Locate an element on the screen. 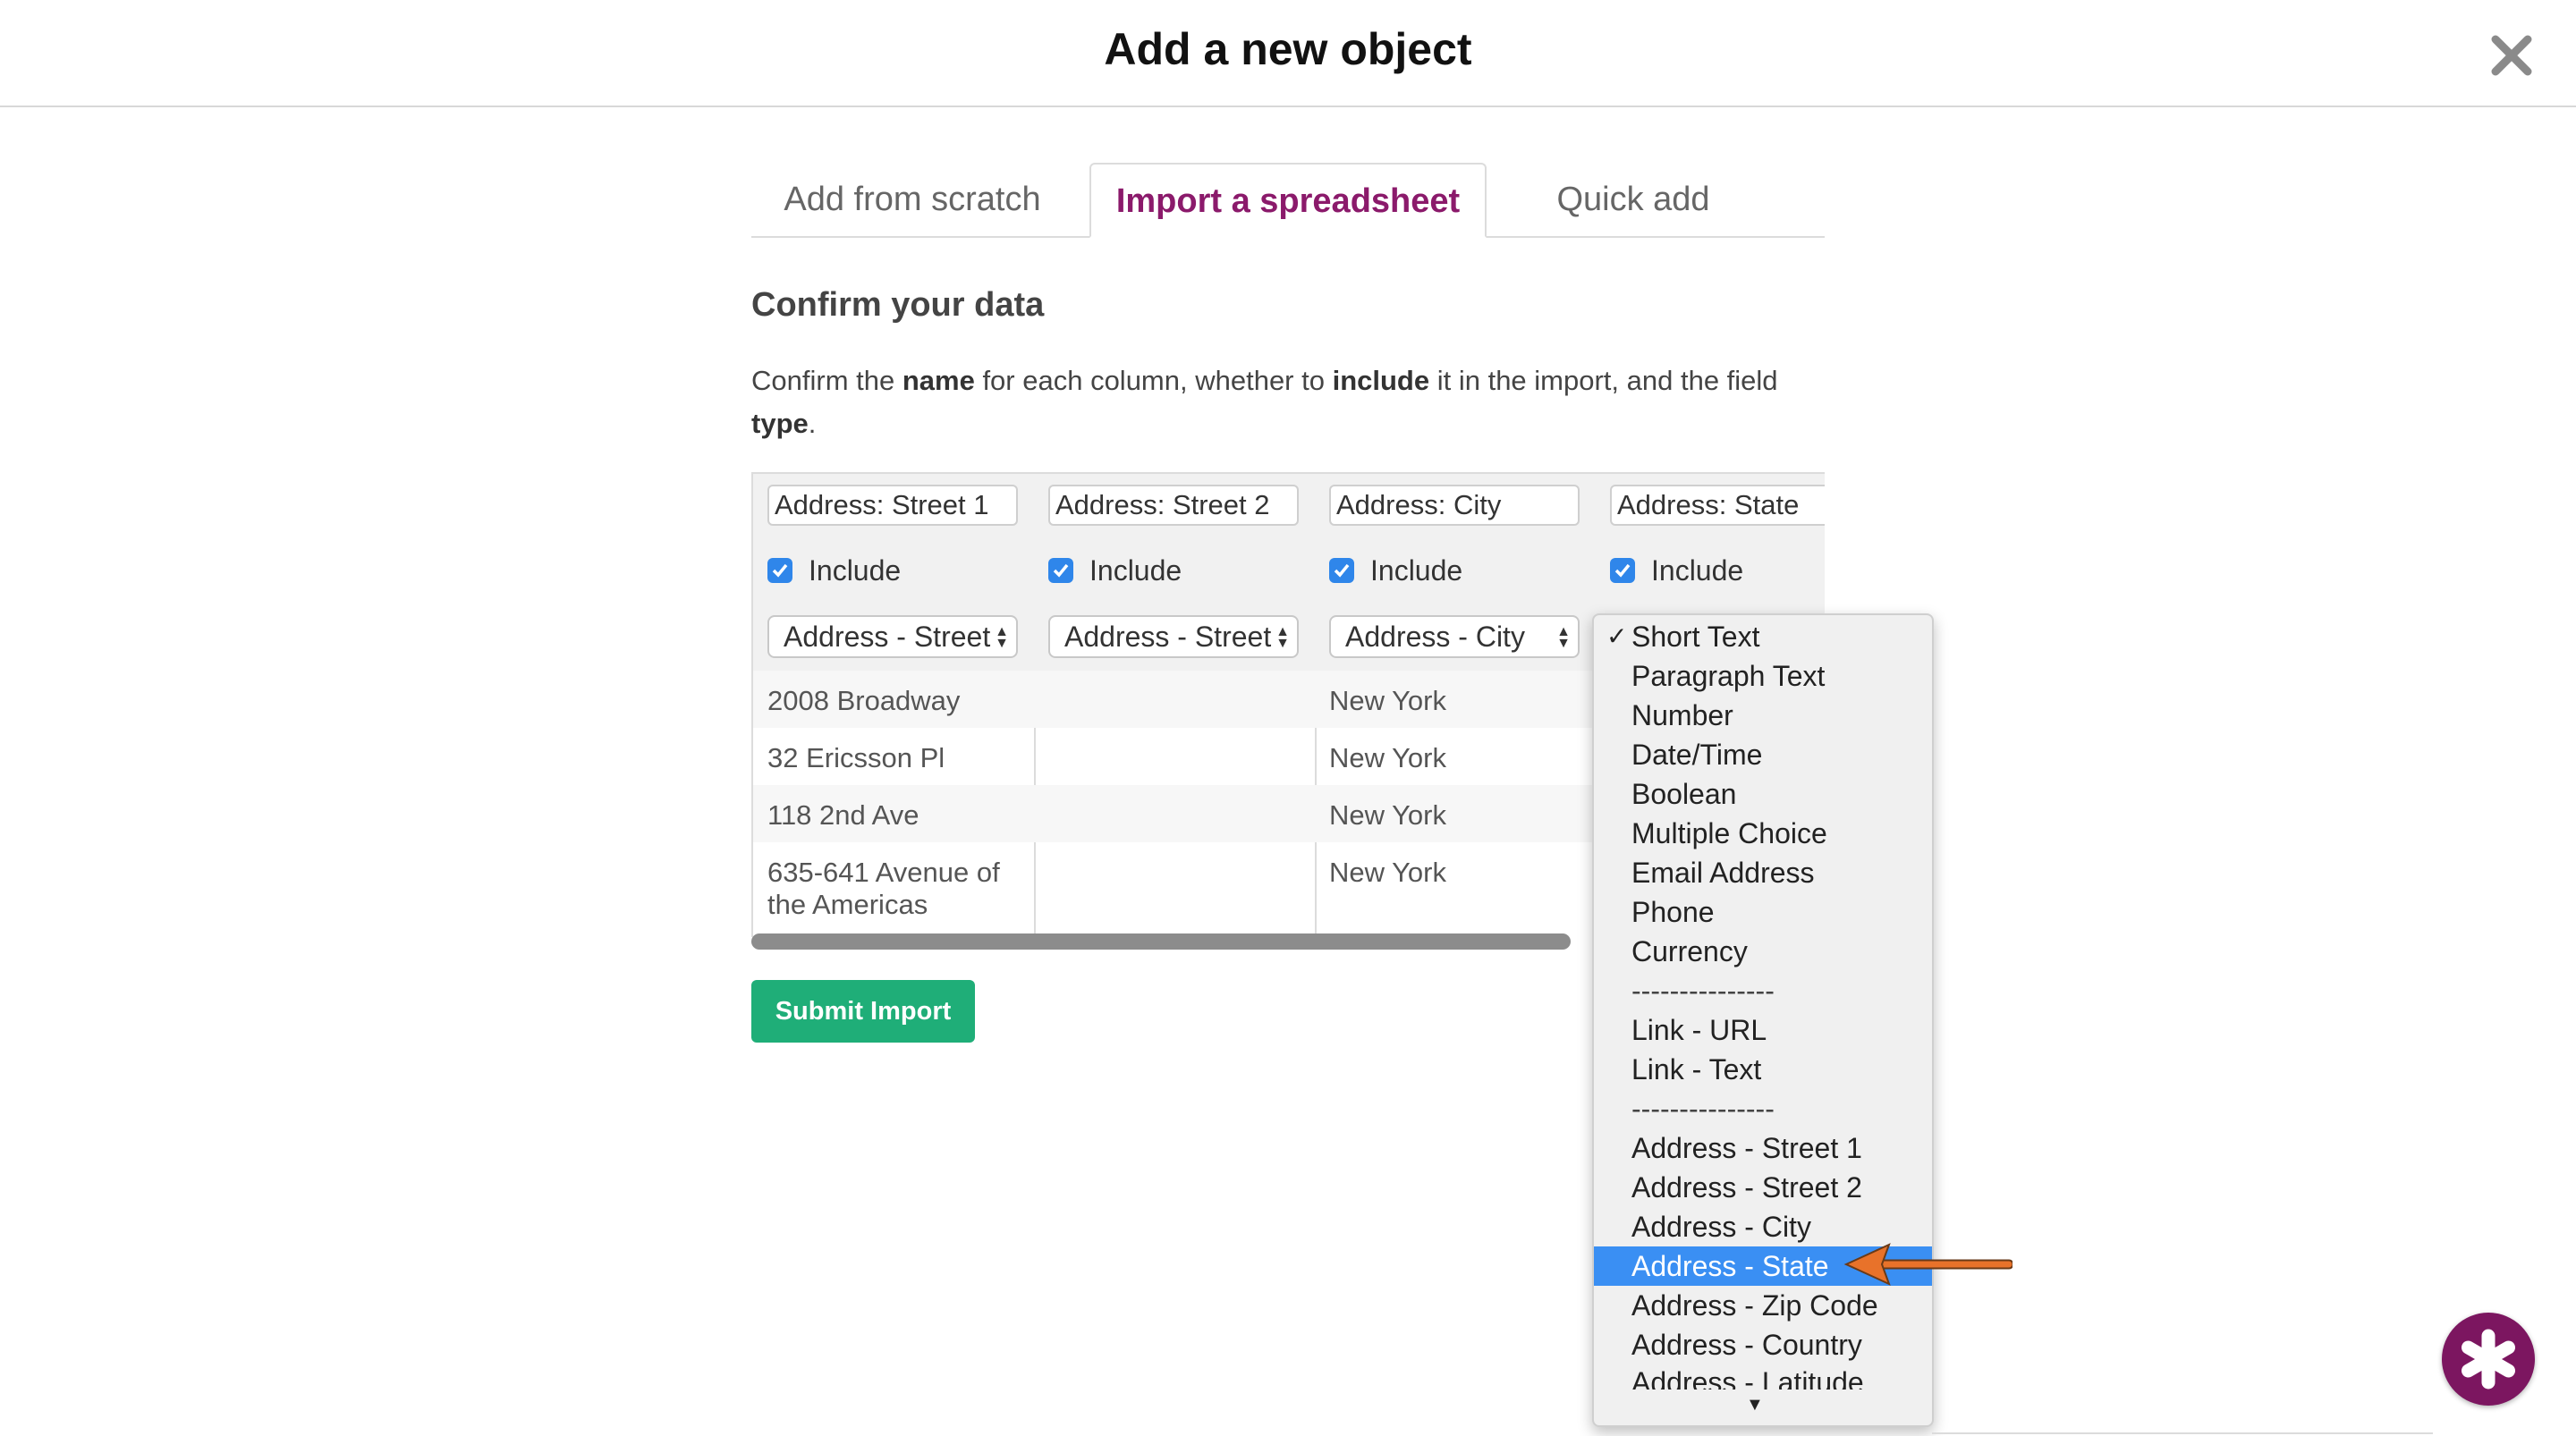  tab-add-from-scratch: Add from scratch is located at coordinates (912, 199).